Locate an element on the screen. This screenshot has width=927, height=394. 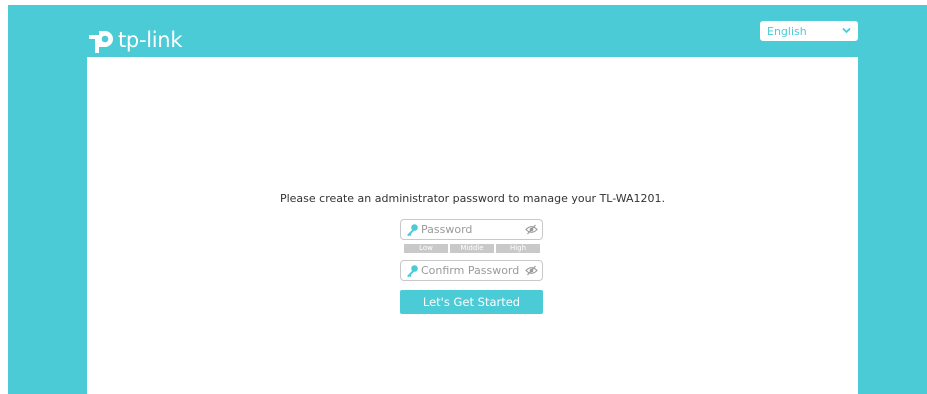
password-input is located at coordinates (471, 229).